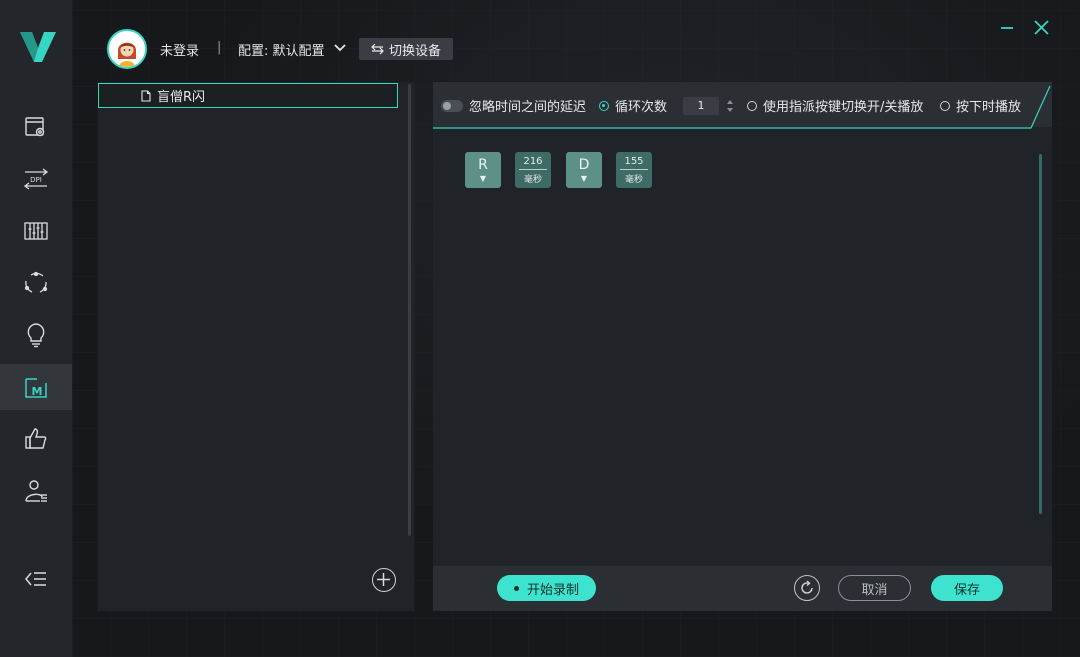 The height and width of the screenshot is (657, 1080). What do you see at coordinates (533, 170) in the screenshot?
I see `sequence-delay-event: 216 毫秒` at bounding box center [533, 170].